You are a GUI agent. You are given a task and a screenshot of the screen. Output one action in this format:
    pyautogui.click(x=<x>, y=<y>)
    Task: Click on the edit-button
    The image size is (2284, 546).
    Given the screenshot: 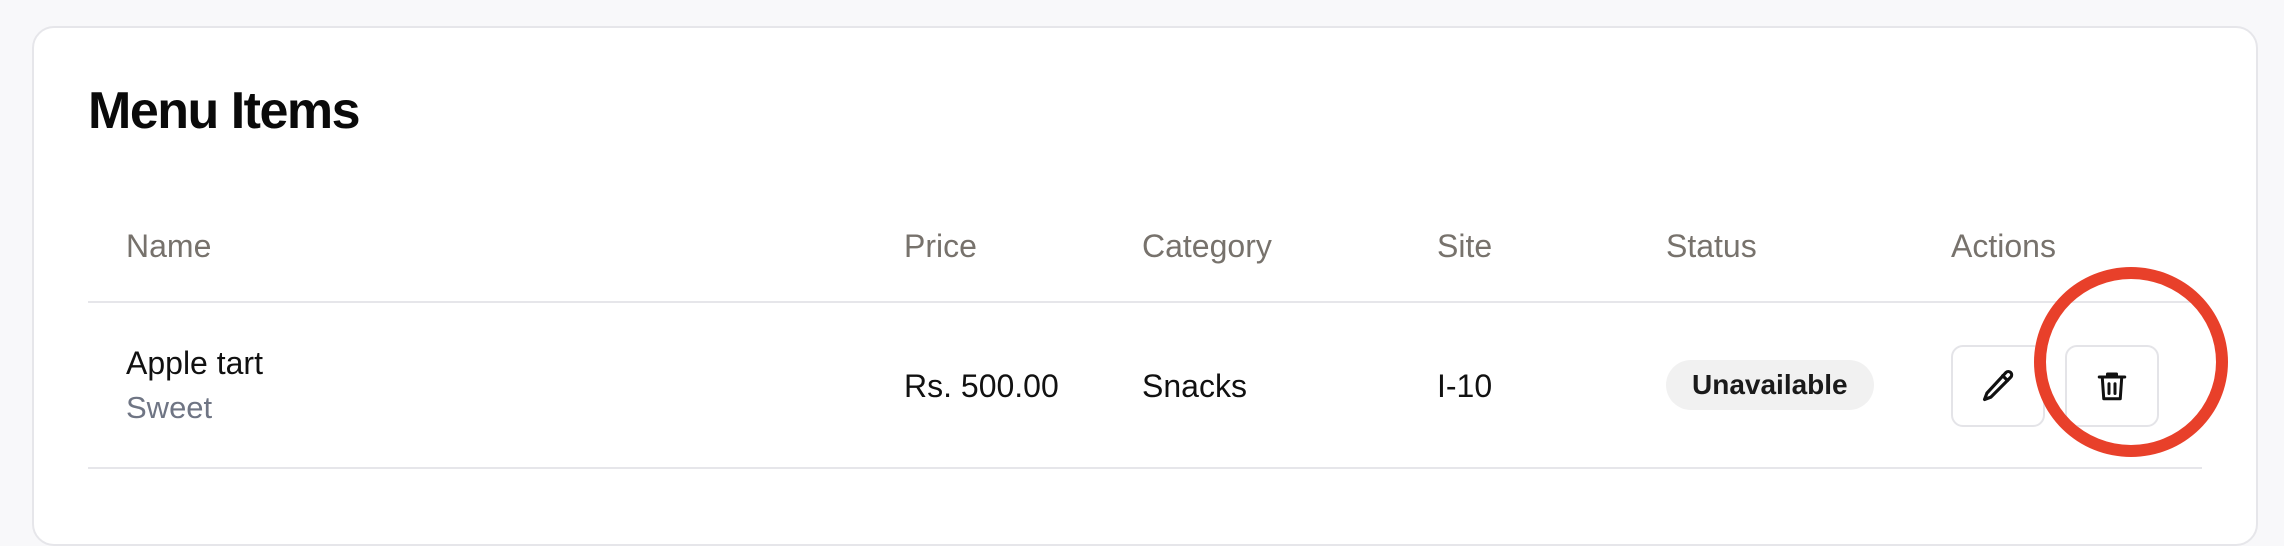 What is the action you would take?
    pyautogui.click(x=1998, y=386)
    